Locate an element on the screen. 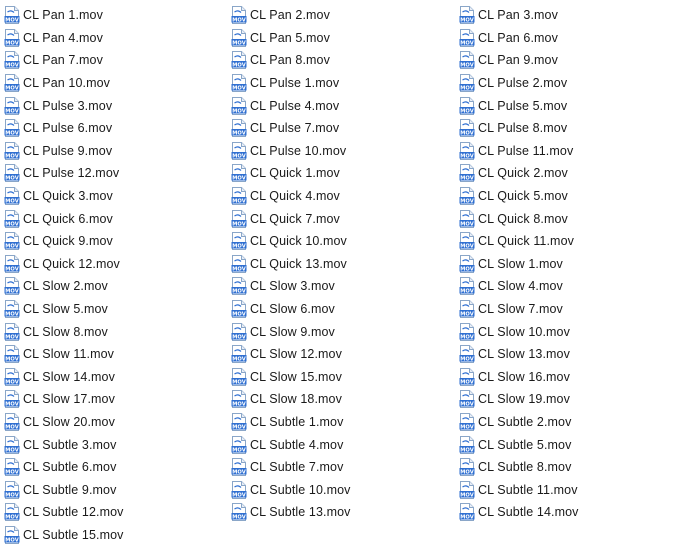 Image resolution: width=700 pixels, height=548 pixels. file-item: MOV CL Quick 4.mov is located at coordinates (345, 196).